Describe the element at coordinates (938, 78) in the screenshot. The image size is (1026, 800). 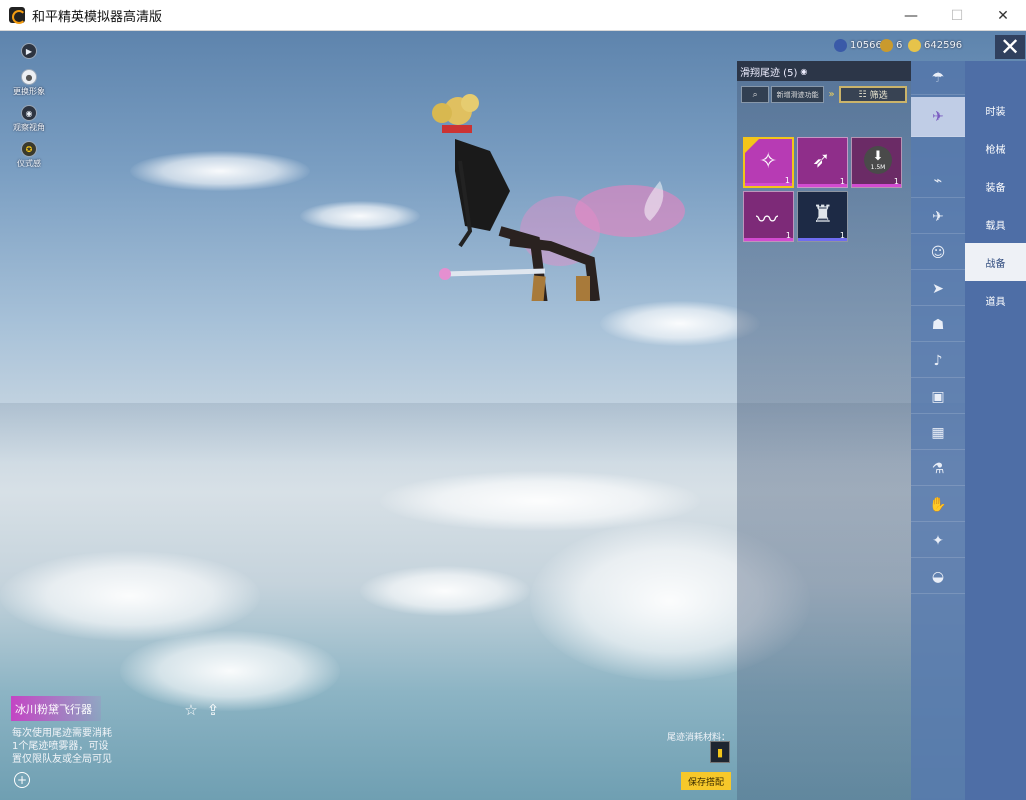
I see `parachute-icon: ☂` at that location.